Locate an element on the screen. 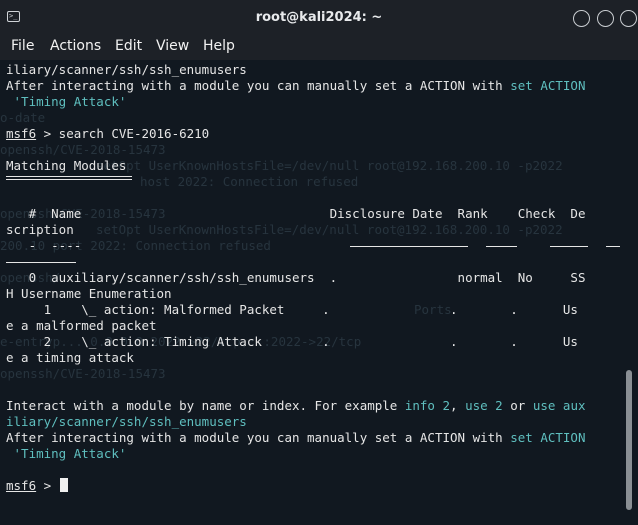  command-line: msf6 > search CVE-2016-6210 is located at coordinates (108, 133).